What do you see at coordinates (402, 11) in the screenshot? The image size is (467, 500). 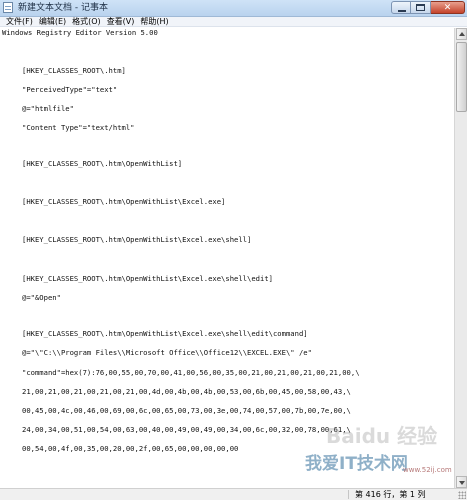 I see `minimize-icon` at bounding box center [402, 11].